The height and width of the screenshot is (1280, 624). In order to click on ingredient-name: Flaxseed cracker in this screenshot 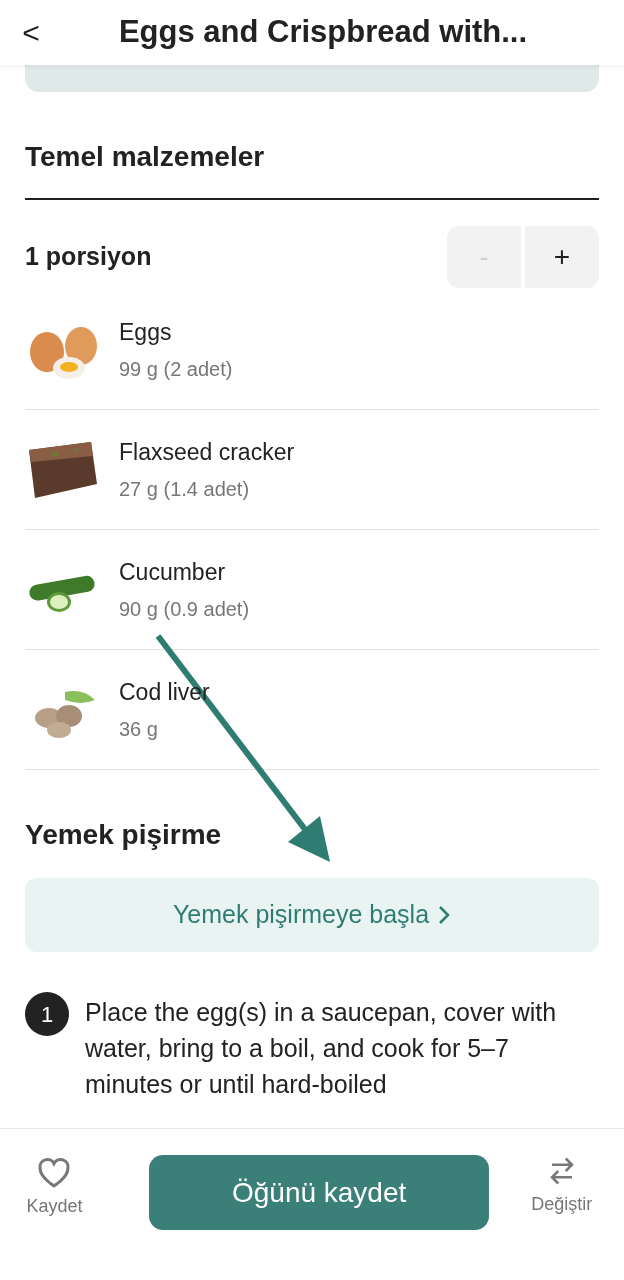, I will do `click(207, 453)`.